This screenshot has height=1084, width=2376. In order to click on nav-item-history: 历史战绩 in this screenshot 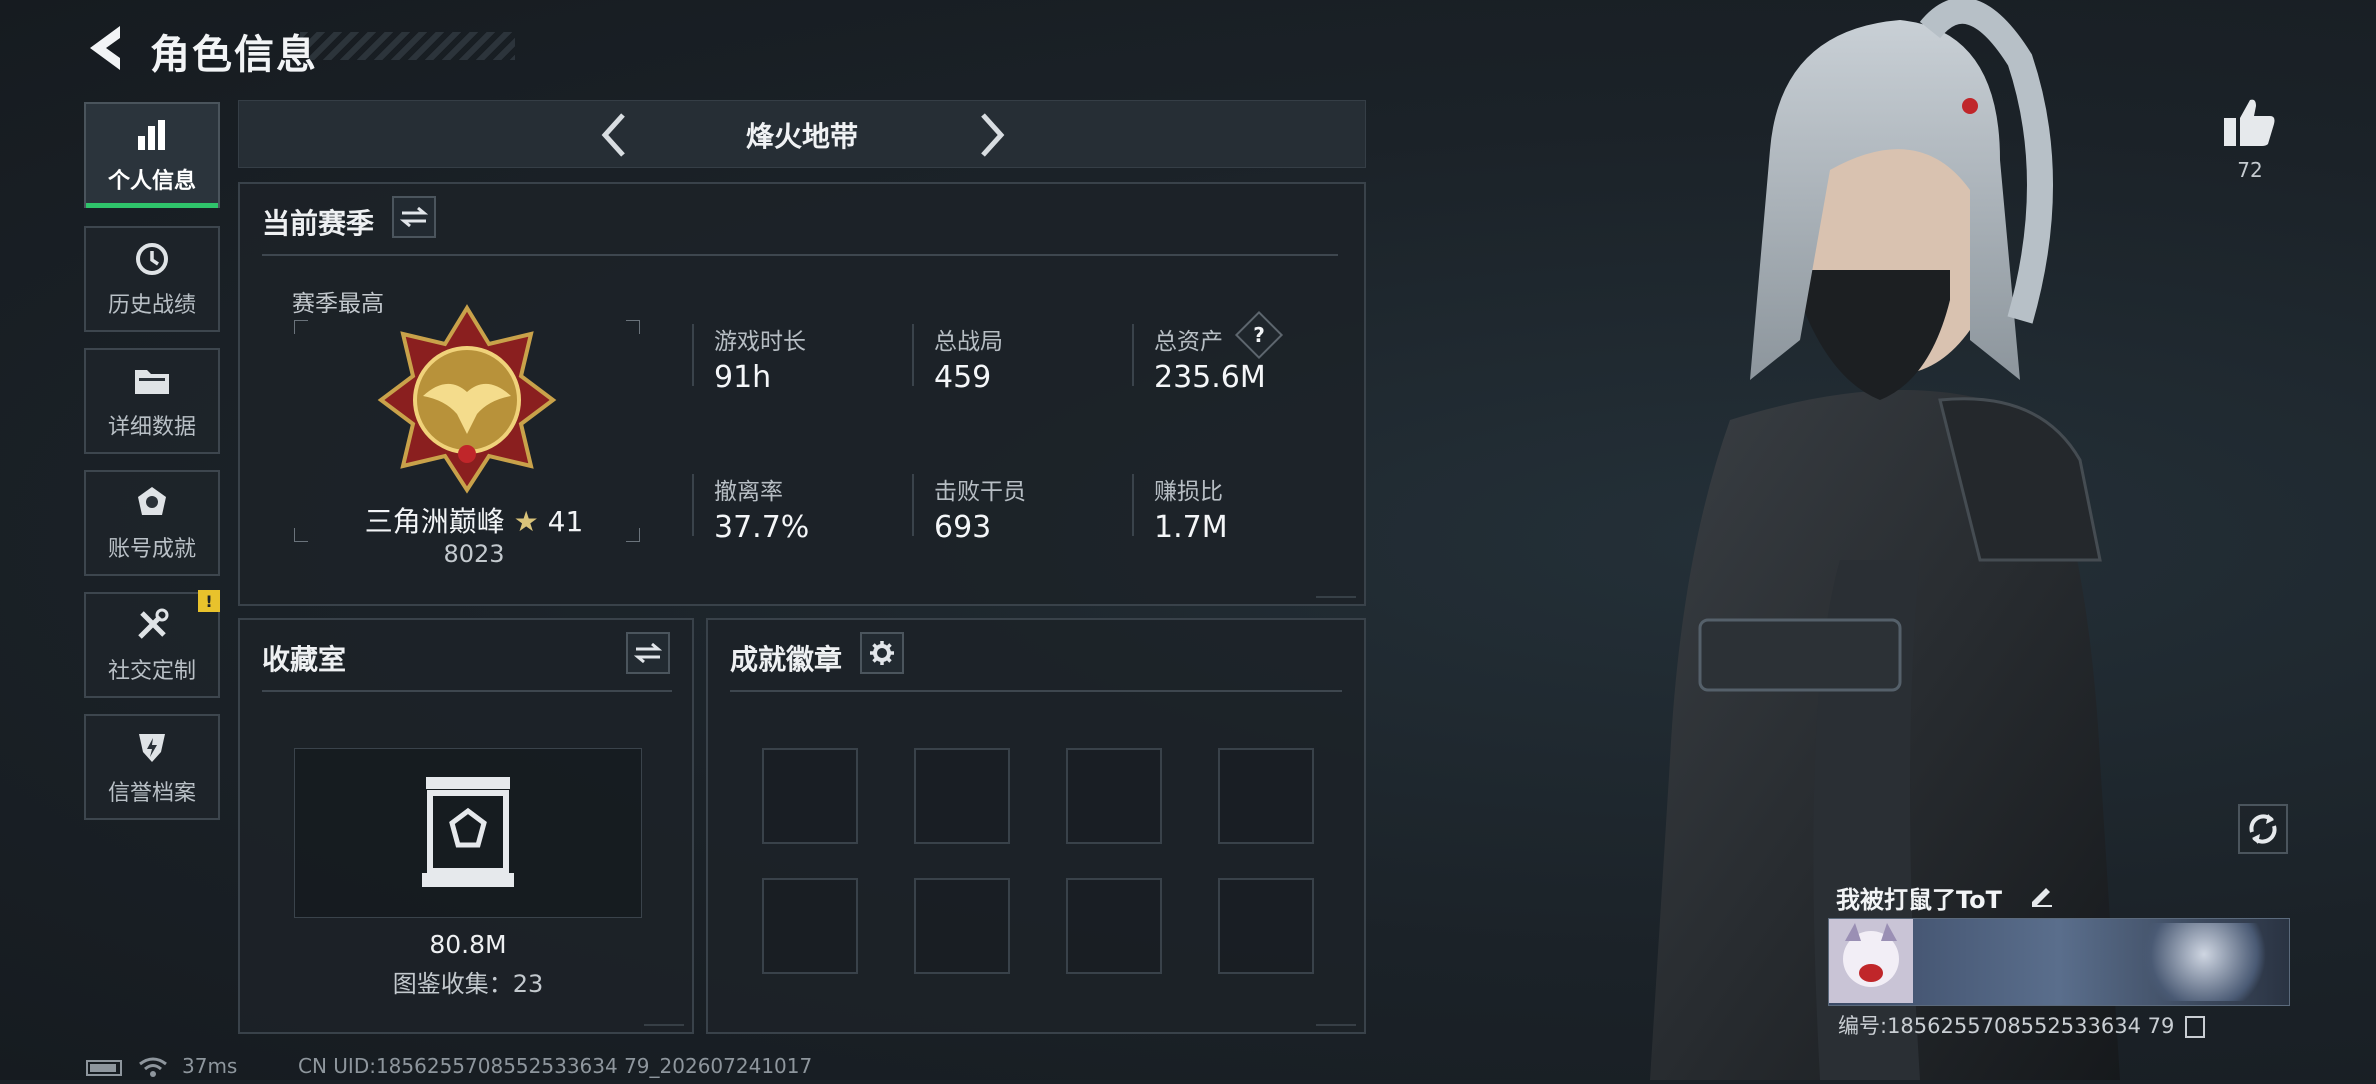, I will do `click(152, 279)`.